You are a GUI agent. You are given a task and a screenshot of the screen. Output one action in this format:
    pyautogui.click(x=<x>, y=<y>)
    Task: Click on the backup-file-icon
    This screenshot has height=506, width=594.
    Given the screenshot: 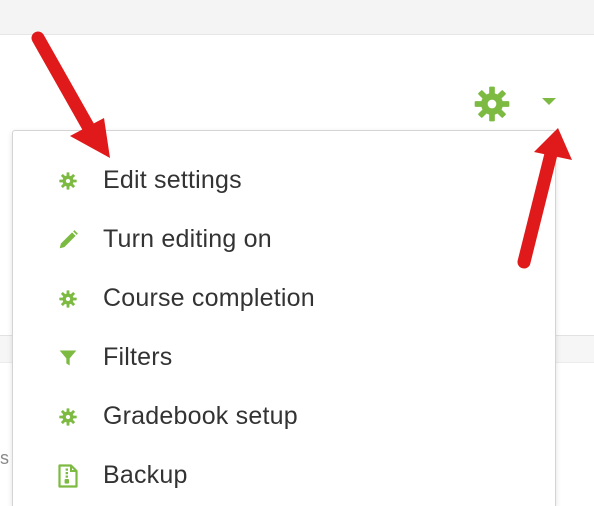 What is the action you would take?
    pyautogui.click(x=68, y=475)
    